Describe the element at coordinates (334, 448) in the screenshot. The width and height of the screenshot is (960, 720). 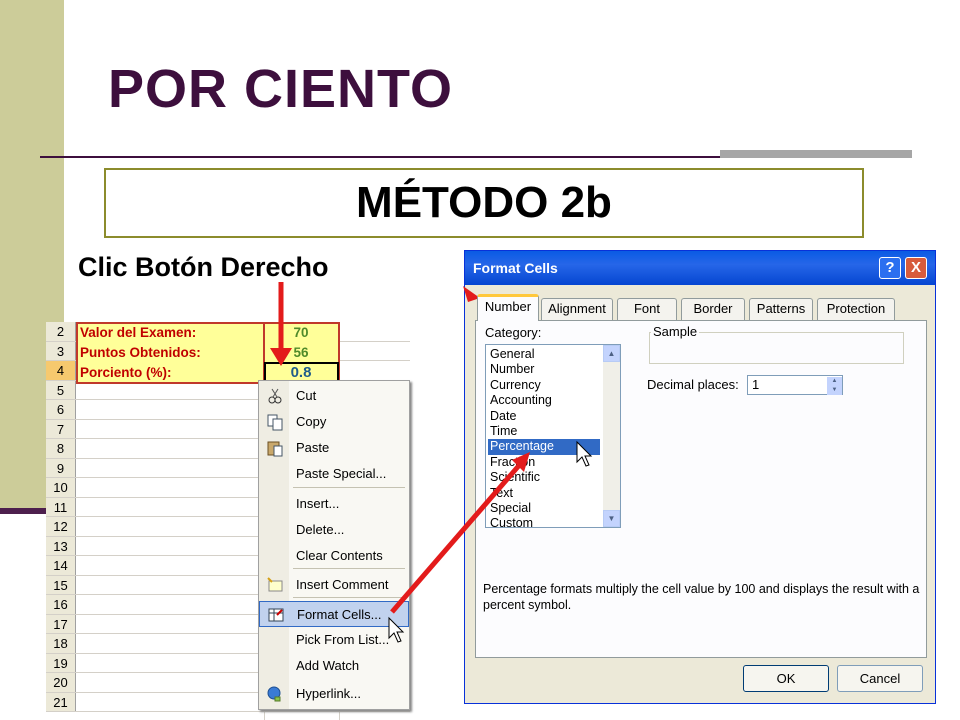
I see `menu-item-paste: Paste` at that location.